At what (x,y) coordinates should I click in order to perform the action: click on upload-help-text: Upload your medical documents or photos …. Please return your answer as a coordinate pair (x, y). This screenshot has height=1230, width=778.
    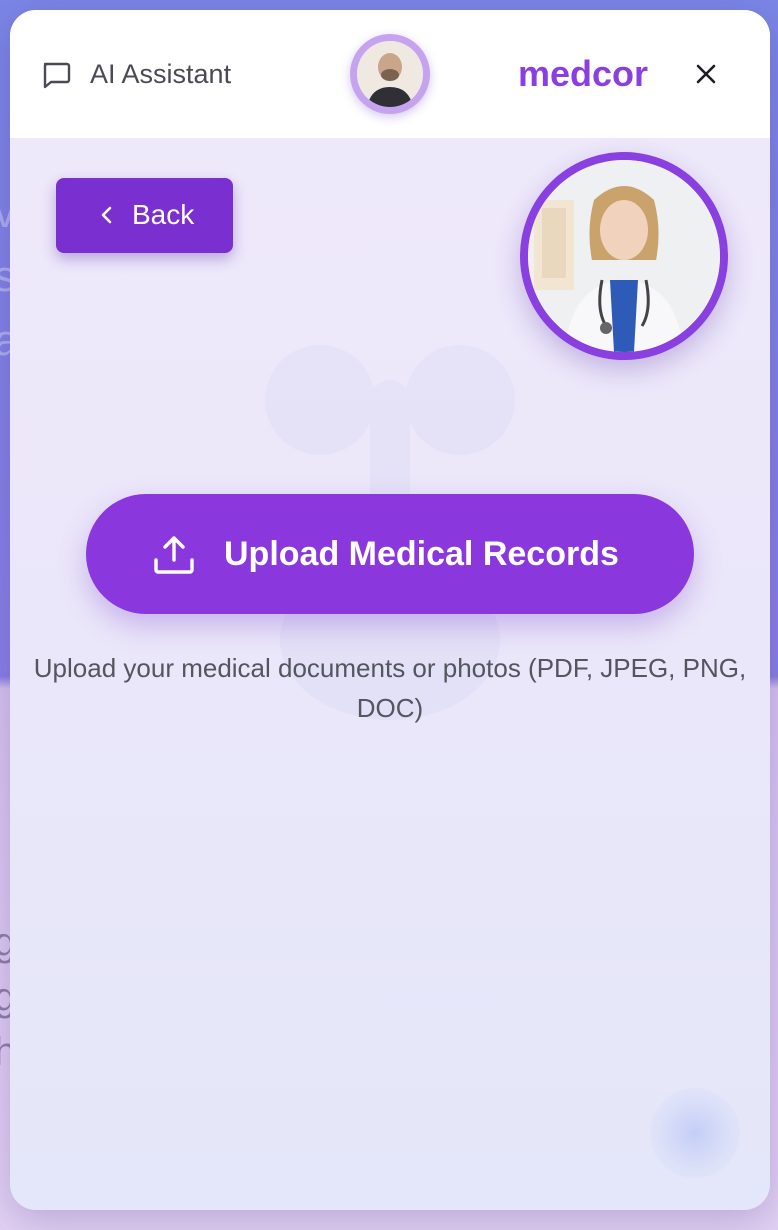
    Looking at the image, I should click on (390, 688).